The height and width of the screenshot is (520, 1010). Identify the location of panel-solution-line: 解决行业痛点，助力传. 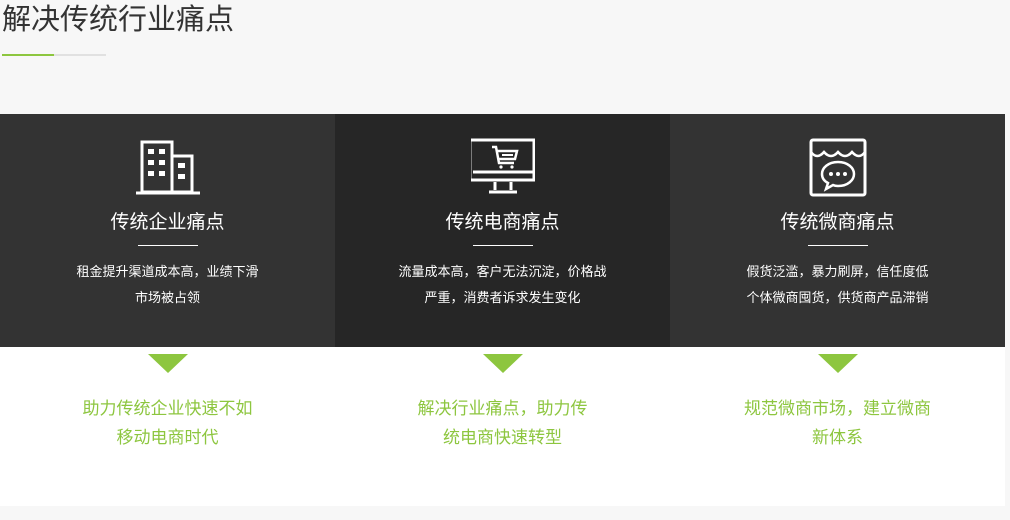
(502, 409).